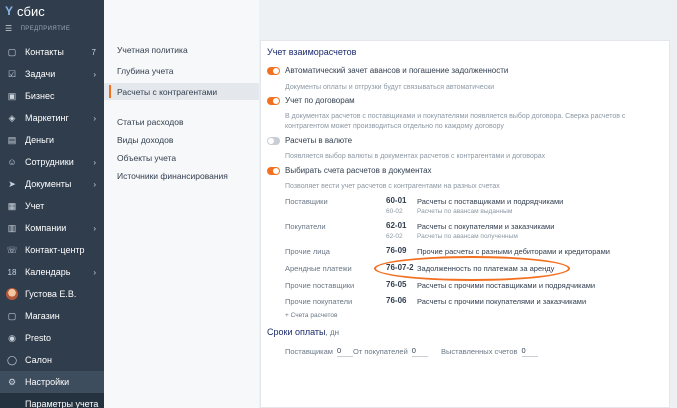  What do you see at coordinates (12, 117) in the screenshot?
I see `marketing-icon: ◈` at bounding box center [12, 117].